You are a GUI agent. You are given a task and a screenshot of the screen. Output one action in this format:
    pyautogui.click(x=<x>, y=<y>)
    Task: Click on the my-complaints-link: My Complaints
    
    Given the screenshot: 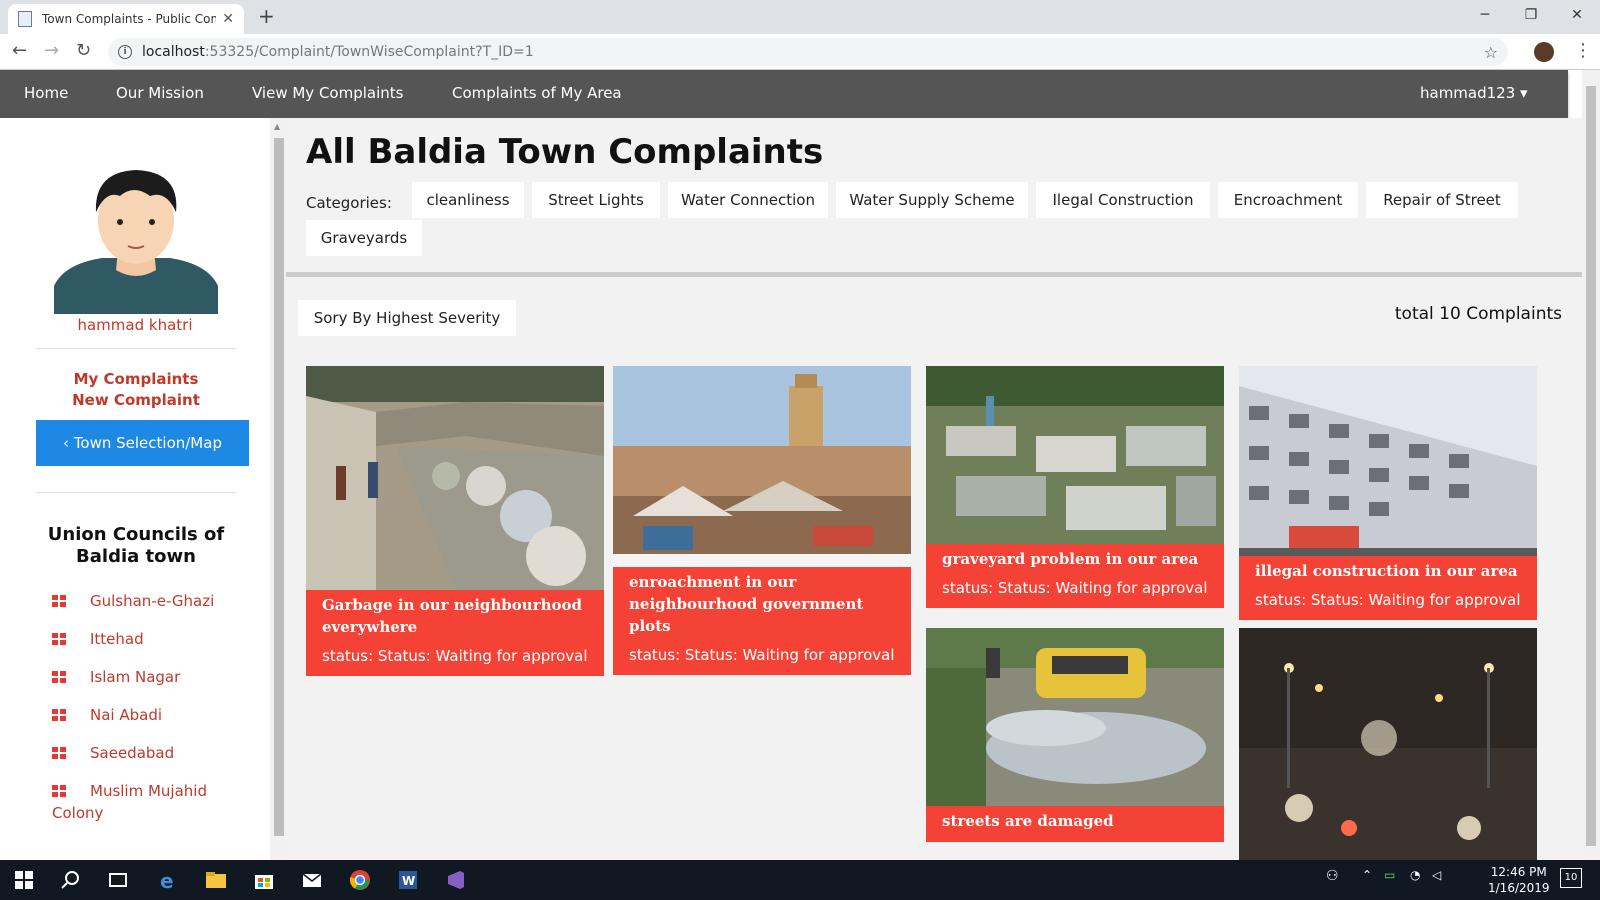 What is the action you would take?
    pyautogui.click(x=136, y=379)
    